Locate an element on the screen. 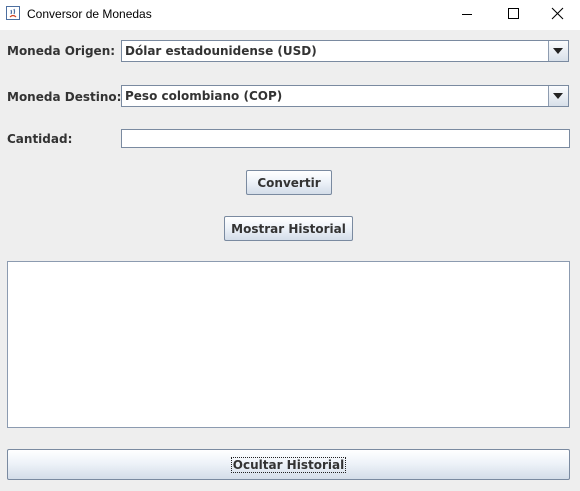  minimize-icon is located at coordinates (467, 14).